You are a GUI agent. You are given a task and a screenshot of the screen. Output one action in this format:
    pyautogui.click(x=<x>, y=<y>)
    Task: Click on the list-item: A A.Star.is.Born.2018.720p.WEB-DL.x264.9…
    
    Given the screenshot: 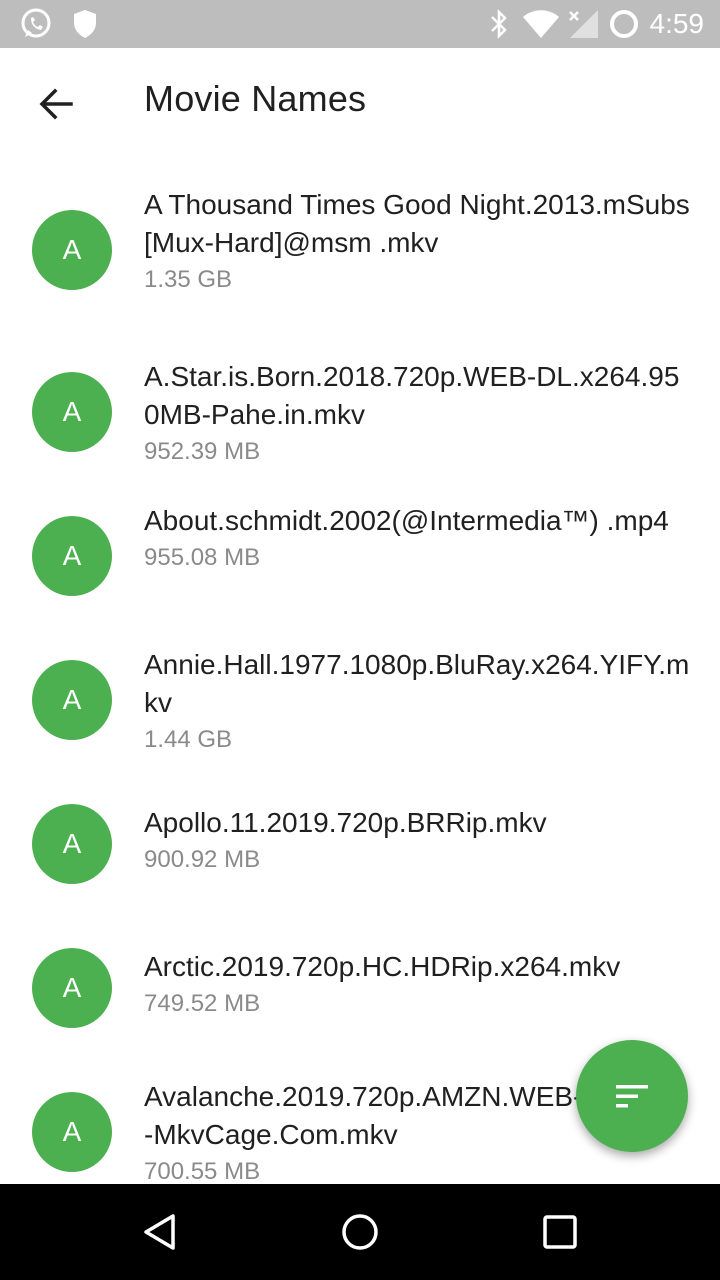 What is the action you would take?
    pyautogui.click(x=360, y=418)
    